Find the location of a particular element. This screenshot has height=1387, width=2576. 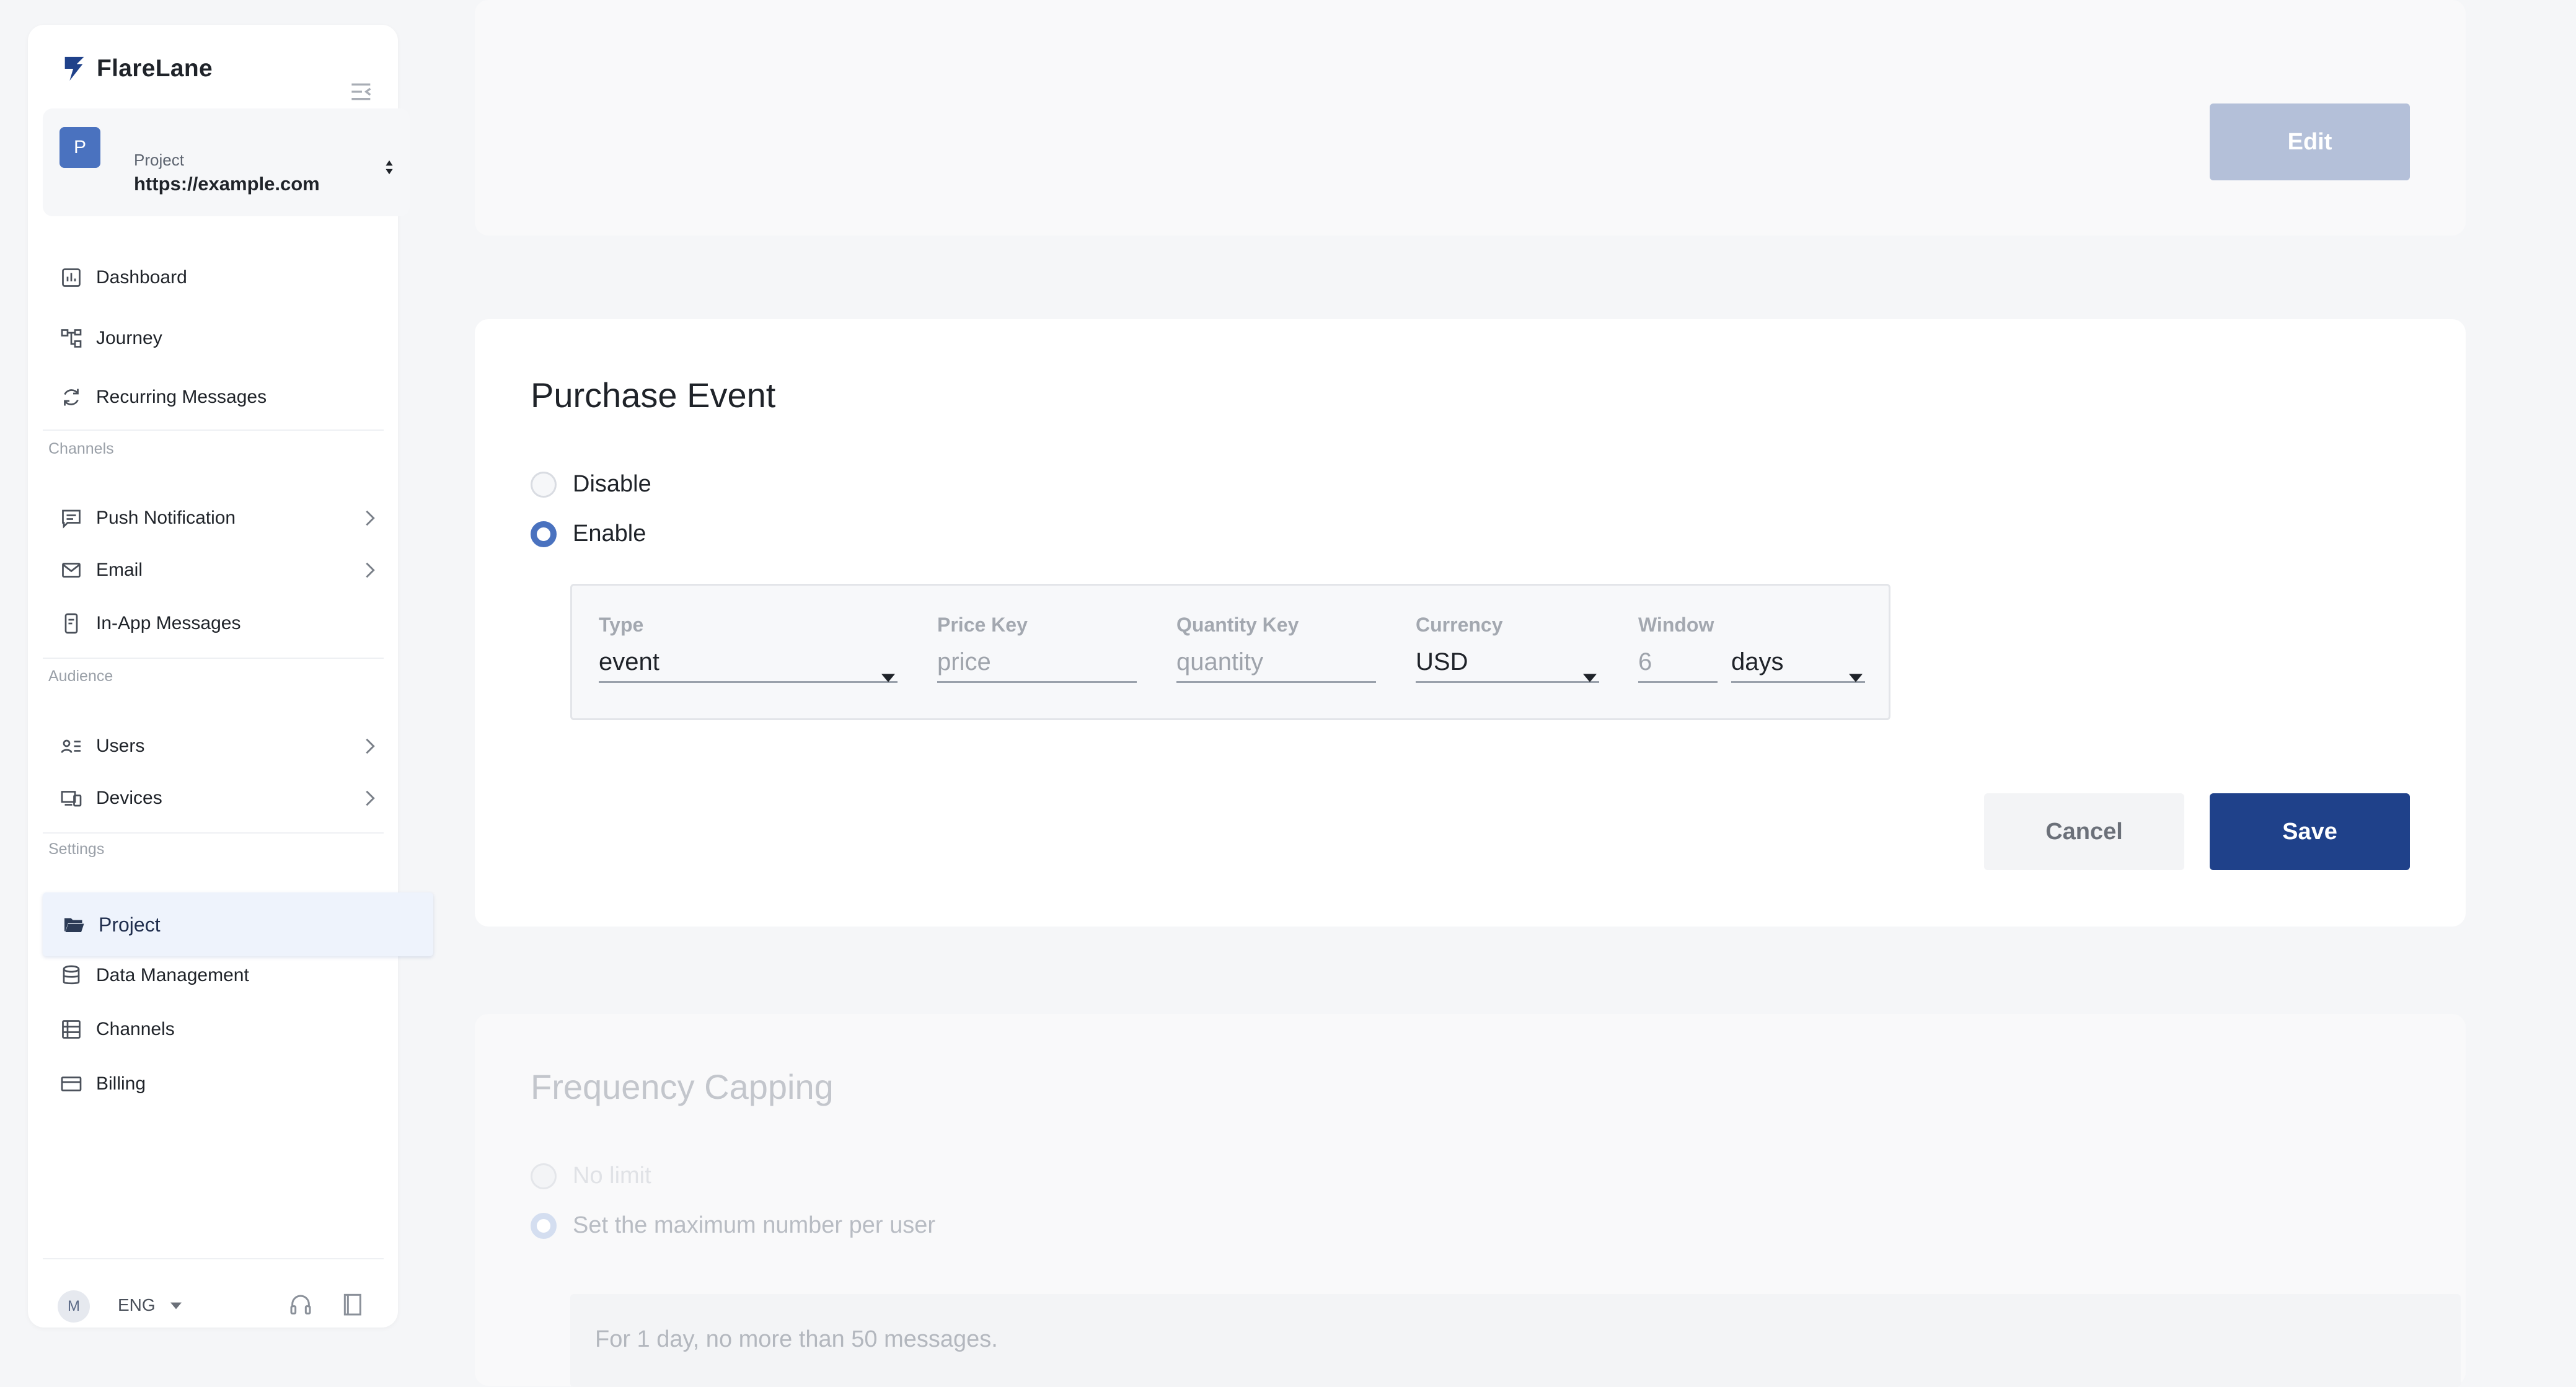

mail-icon is located at coordinates (71, 570).